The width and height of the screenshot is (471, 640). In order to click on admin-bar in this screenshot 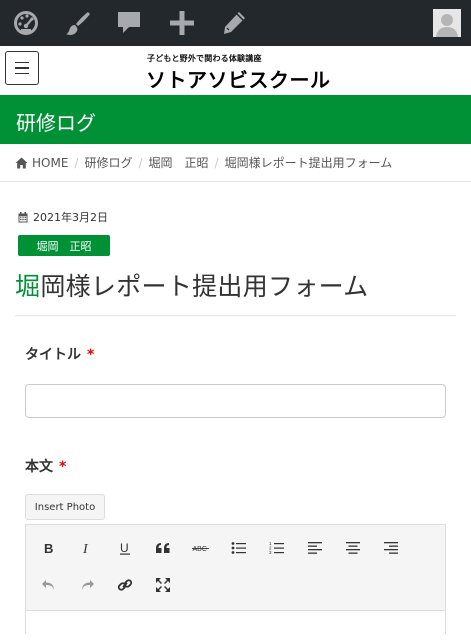, I will do `click(235, 23)`.